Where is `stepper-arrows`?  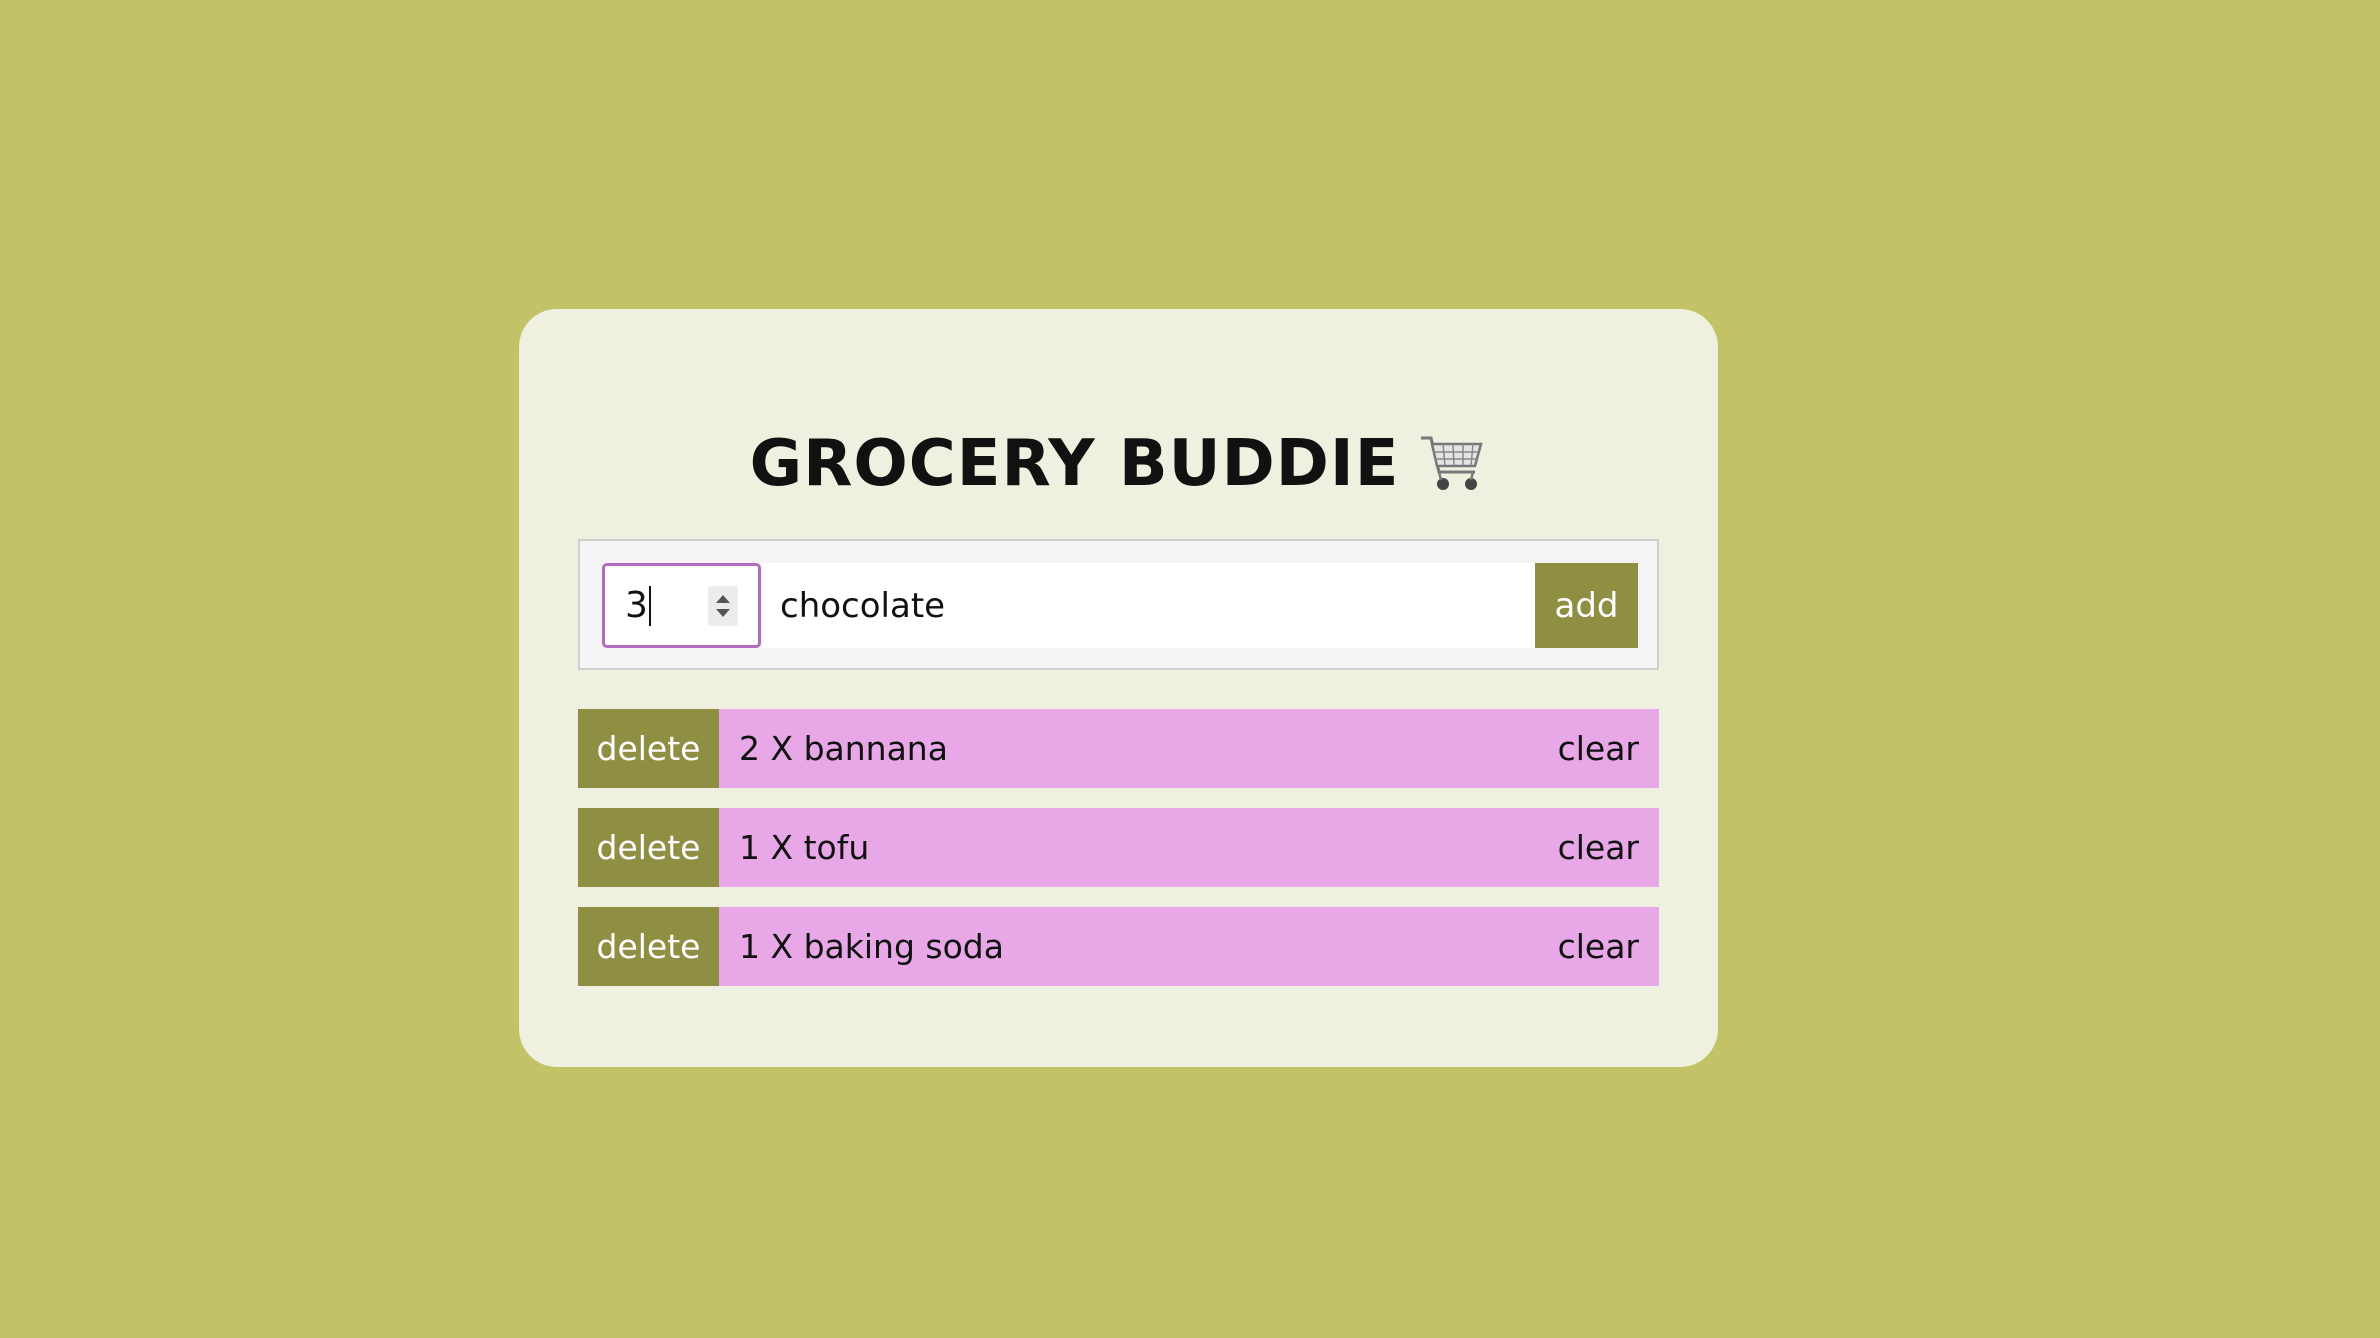
stepper-arrows is located at coordinates (723, 606).